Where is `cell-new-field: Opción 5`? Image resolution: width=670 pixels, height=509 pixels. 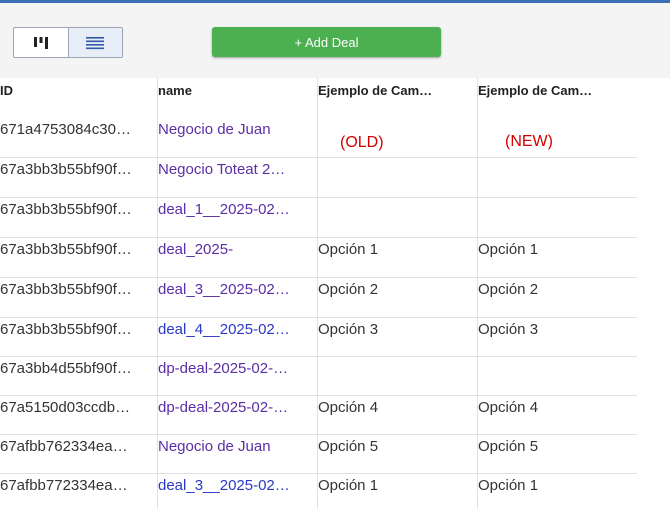
cell-new-field: Opción 5 is located at coordinates (508, 446).